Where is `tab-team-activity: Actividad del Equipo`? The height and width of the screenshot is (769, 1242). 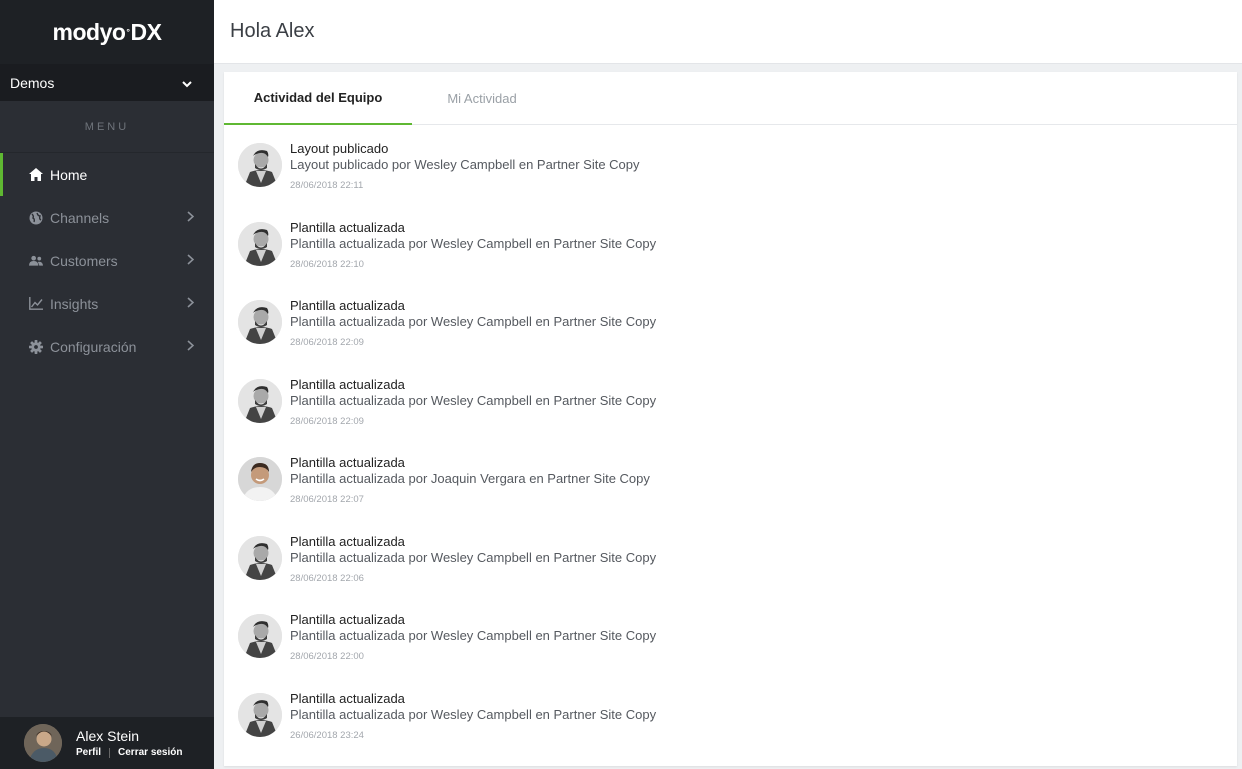 tab-team-activity: Actividad del Equipo is located at coordinates (318, 98).